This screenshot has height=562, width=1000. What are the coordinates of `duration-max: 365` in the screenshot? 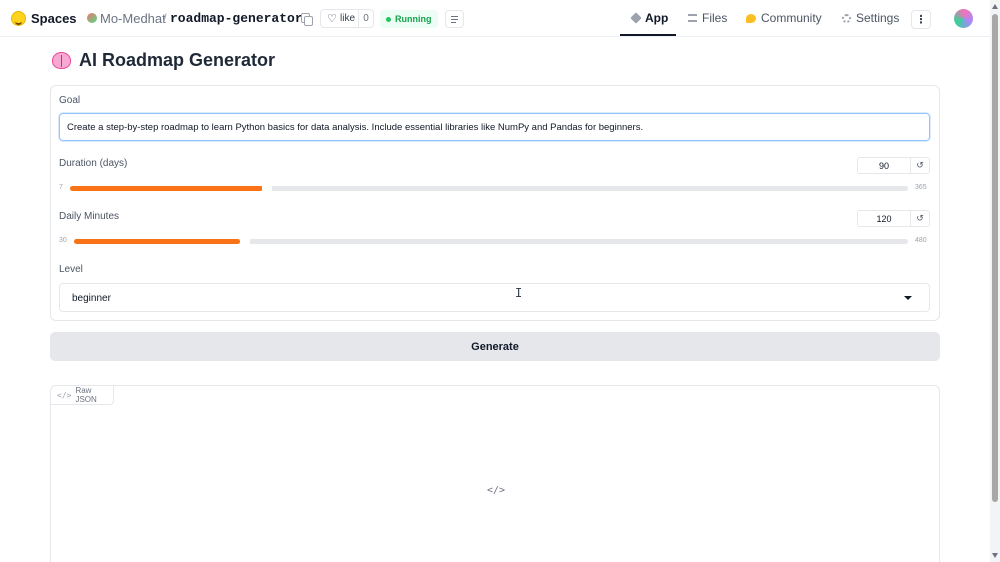 It's located at (921, 187).